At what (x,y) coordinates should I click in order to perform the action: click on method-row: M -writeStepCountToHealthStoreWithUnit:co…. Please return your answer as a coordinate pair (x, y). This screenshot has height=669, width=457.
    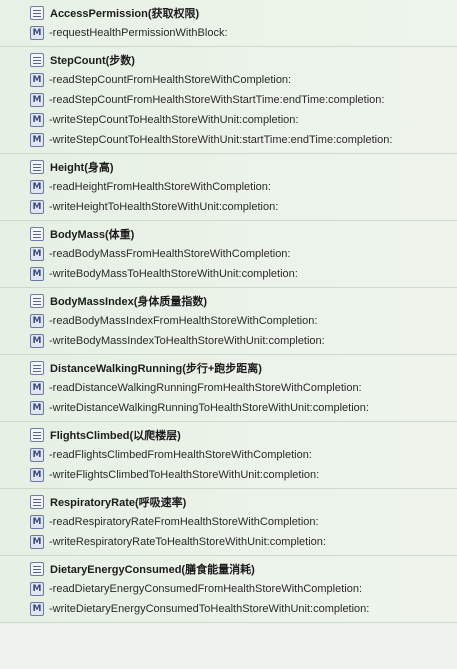
    Looking at the image, I should click on (164, 120).